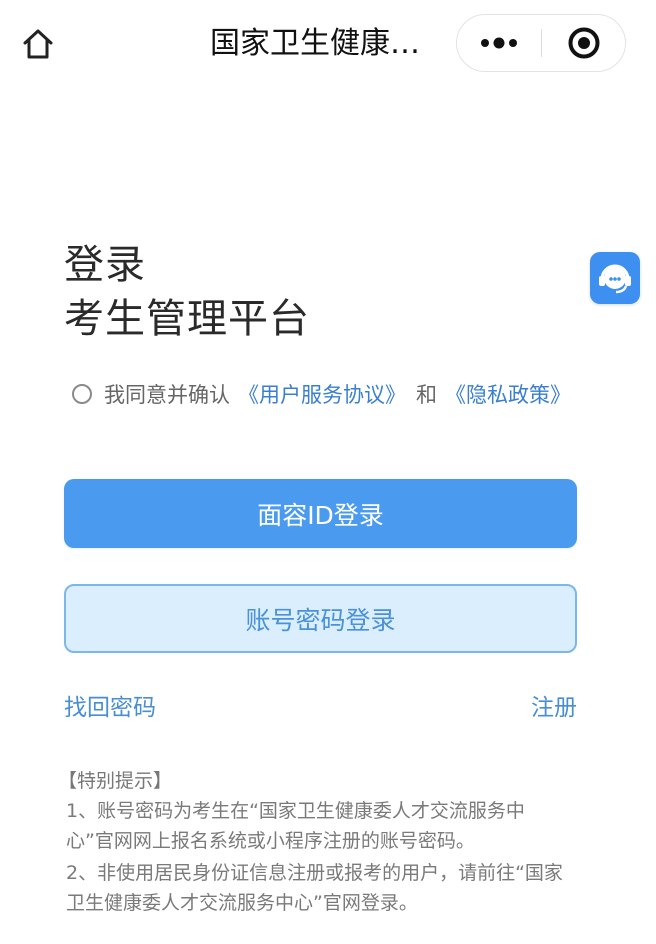 The height and width of the screenshot is (944, 656). I want to click on password-login-button: 账号密码登录, so click(320, 618).